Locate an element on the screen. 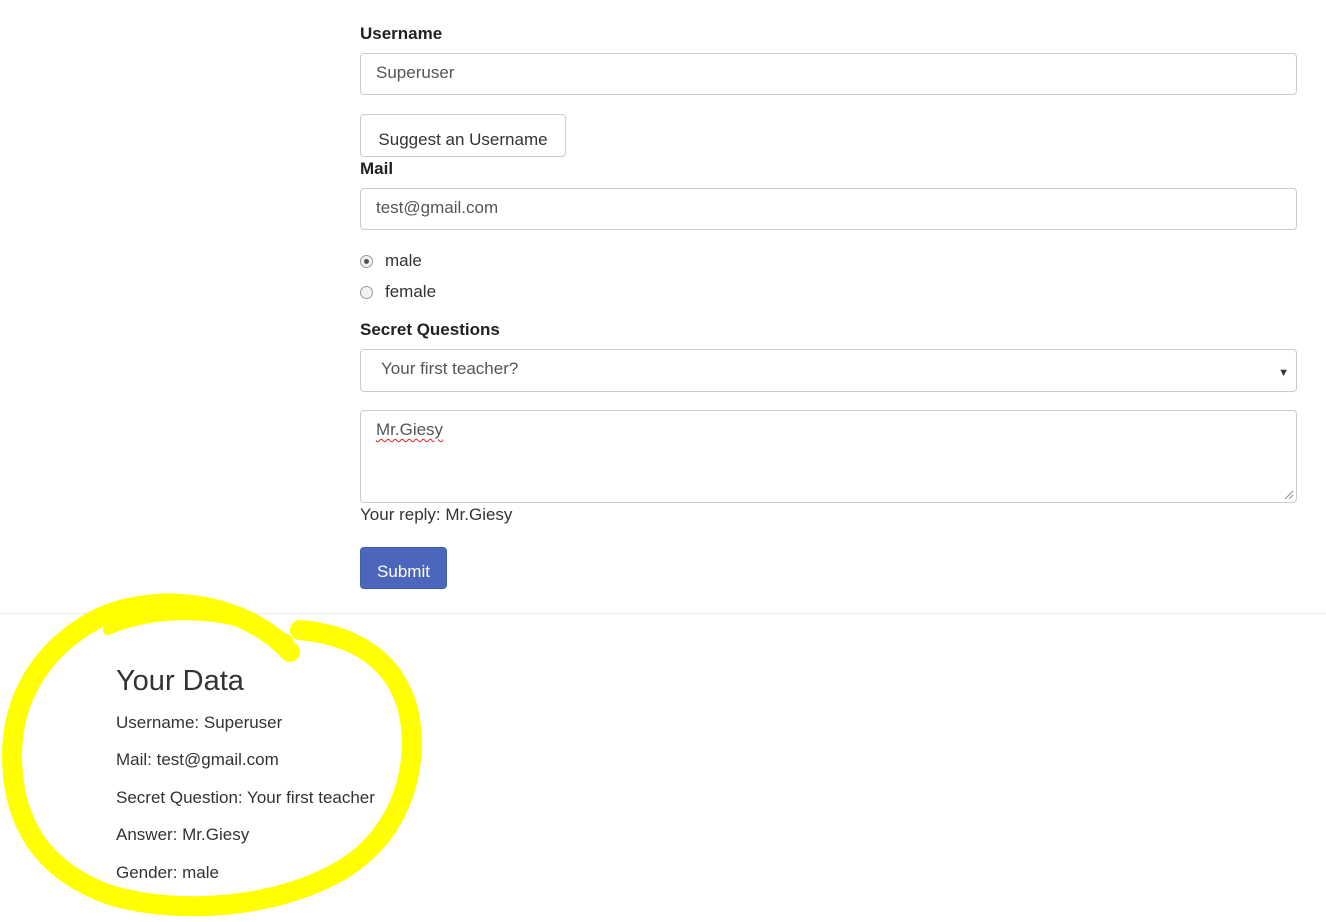 This screenshot has width=1326, height=922. data-secret-question: Secret Question: Your first teacher is located at coordinates (245, 797).